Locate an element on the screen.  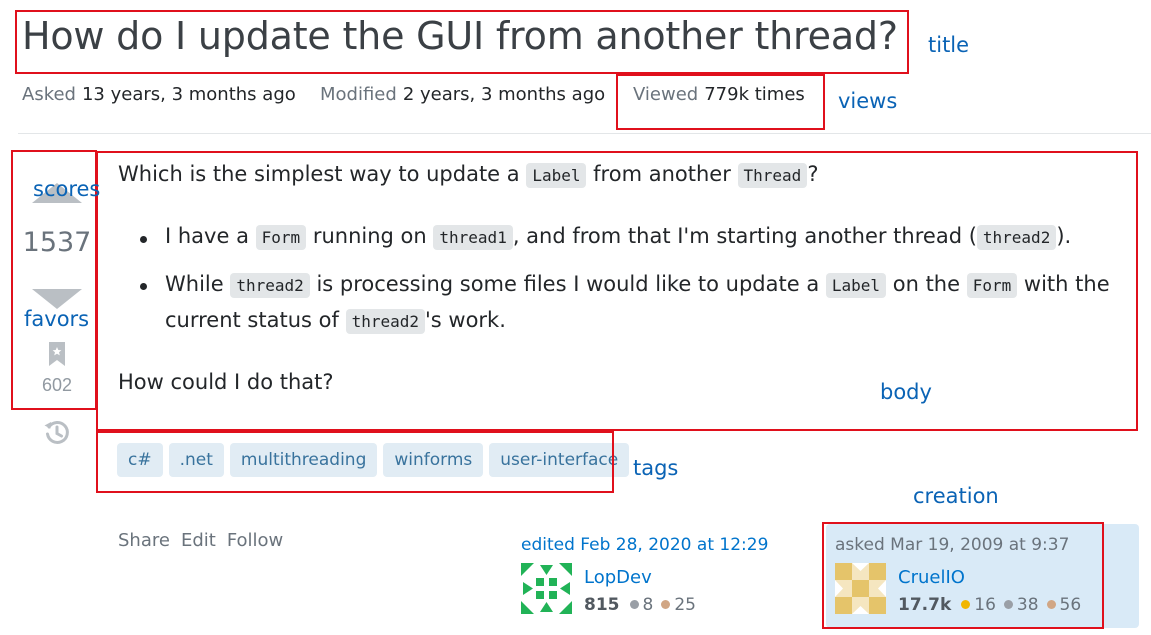
editor-reputation: 815 8 25 is located at coordinates (640, 605).